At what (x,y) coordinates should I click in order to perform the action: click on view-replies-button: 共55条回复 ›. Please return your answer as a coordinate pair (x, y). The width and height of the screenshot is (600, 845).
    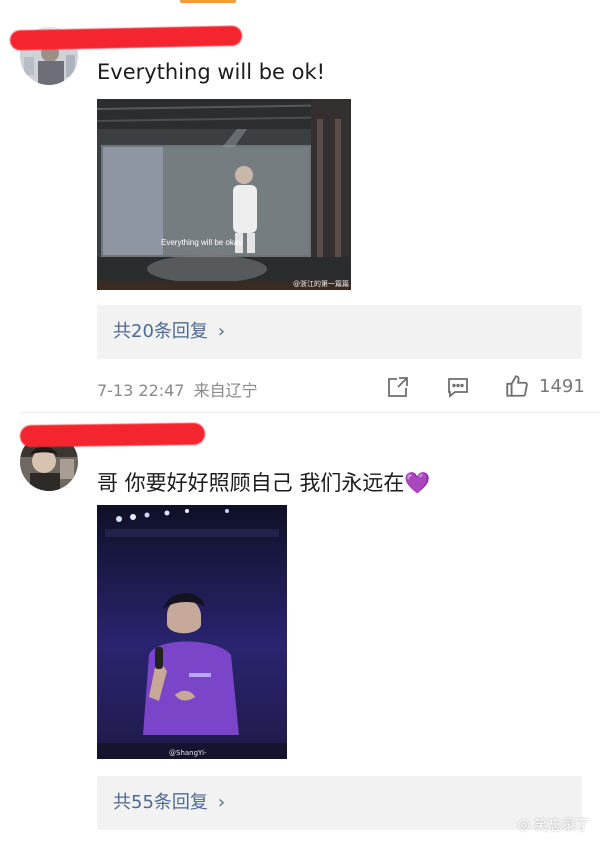
    Looking at the image, I should click on (339, 803).